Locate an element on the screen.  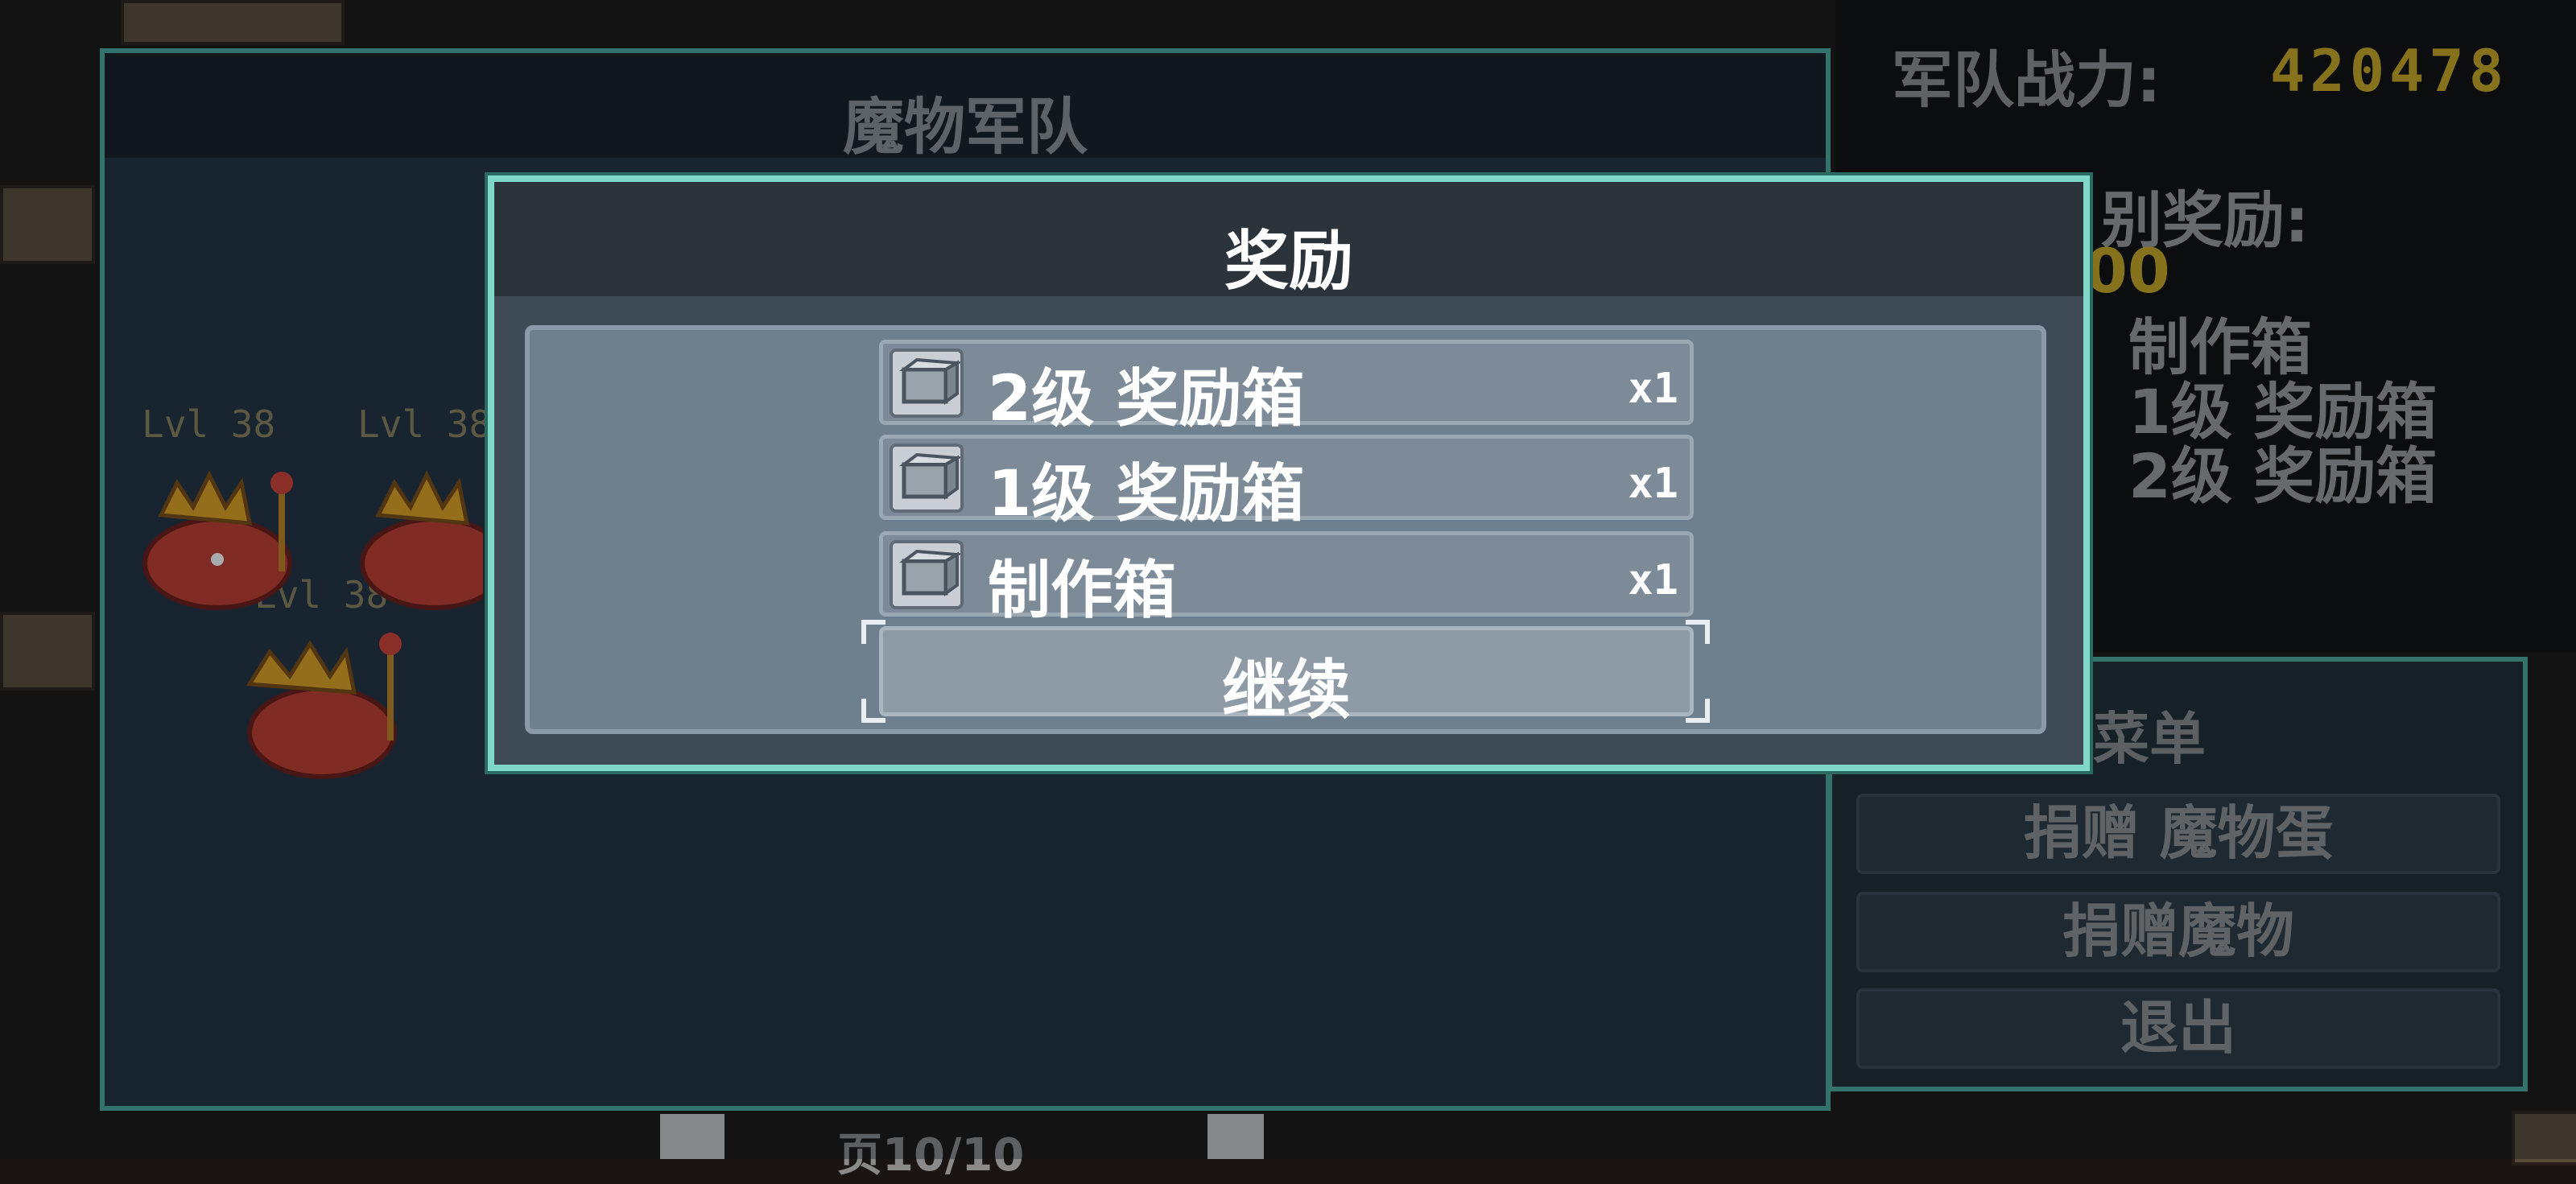
reward-item-name: 2级 奖励箱 is located at coordinates (1146, 399).